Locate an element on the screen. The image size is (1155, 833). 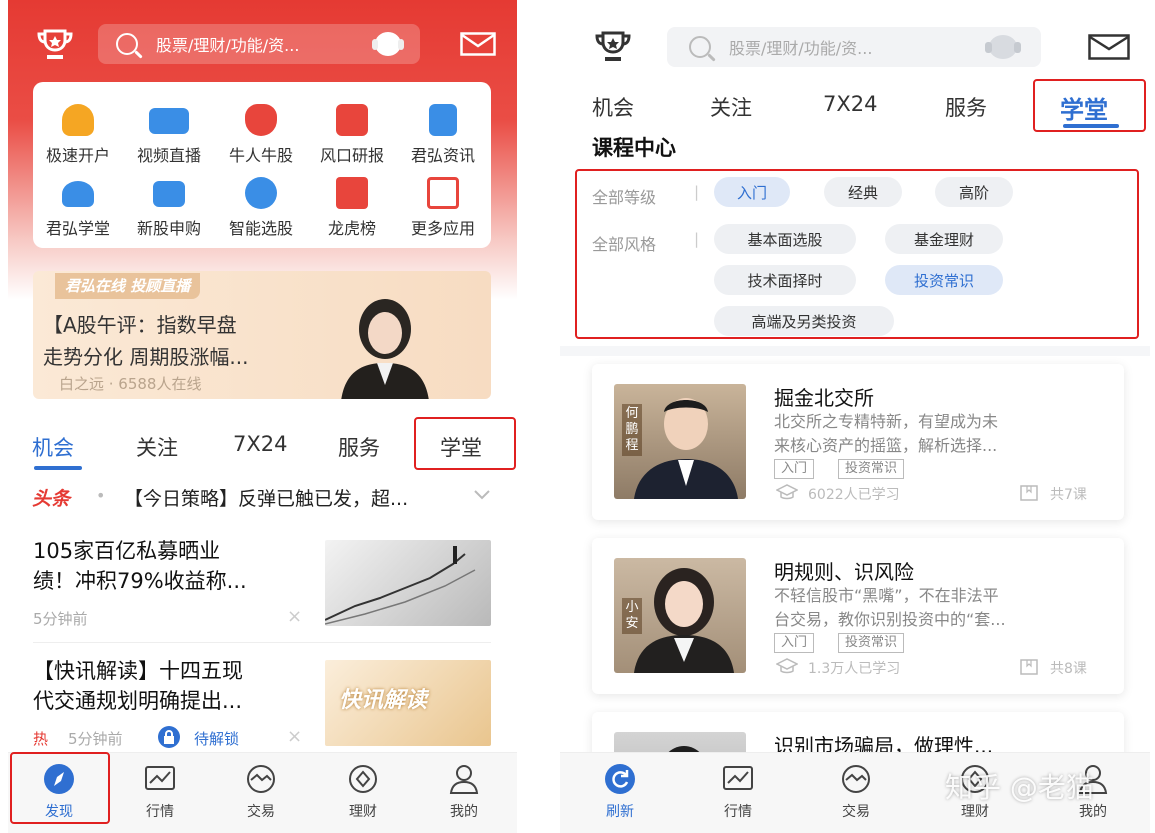
banner-line-1: 【A股午评：指数早盘 is located at coordinates (140, 325).